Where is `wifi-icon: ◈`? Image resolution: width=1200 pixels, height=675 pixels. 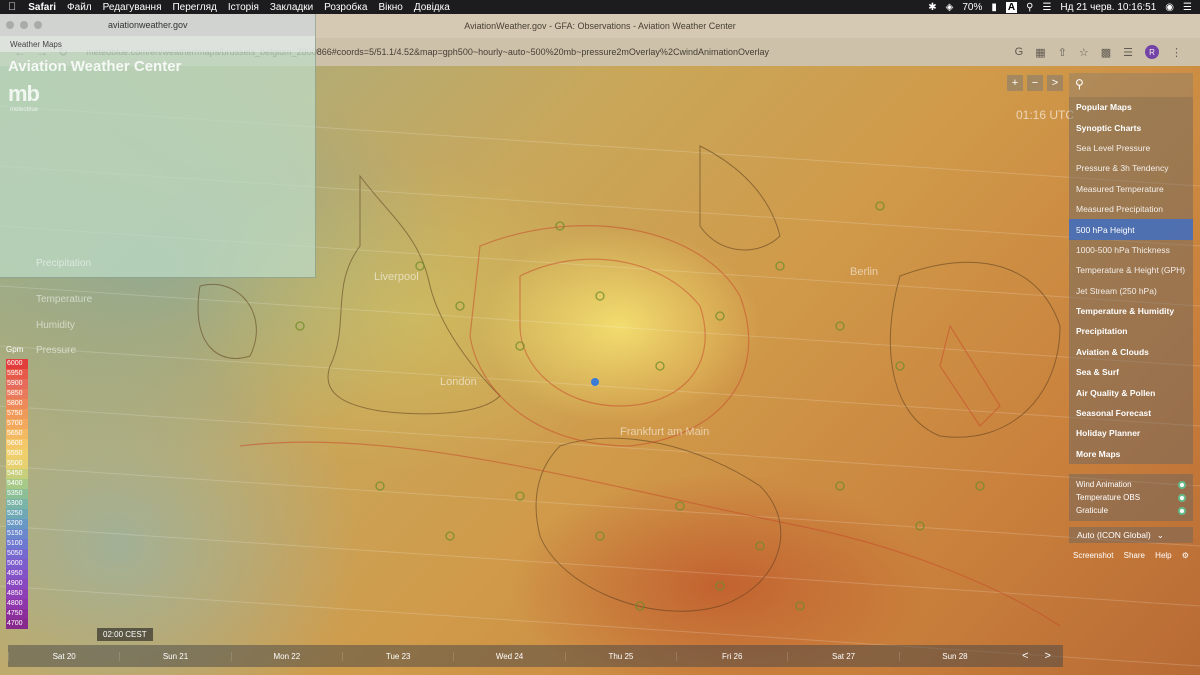
wifi-icon: ◈ is located at coordinates (950, 7).